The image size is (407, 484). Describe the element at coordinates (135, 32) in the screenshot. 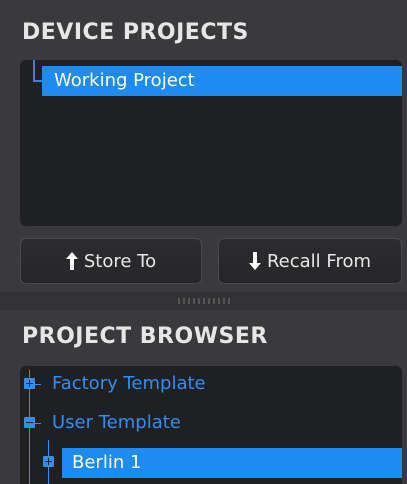

I see `device-projects-title: DEVICE PROJECTS` at that location.